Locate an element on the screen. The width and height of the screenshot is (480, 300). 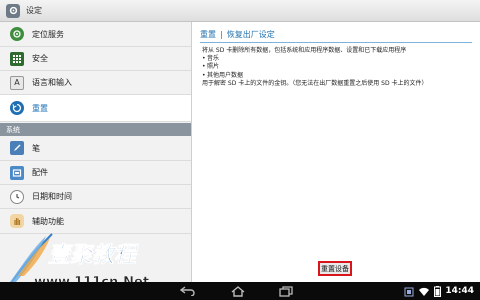
sidebar-item-label: 定位服务 is located at coordinates (48, 34).